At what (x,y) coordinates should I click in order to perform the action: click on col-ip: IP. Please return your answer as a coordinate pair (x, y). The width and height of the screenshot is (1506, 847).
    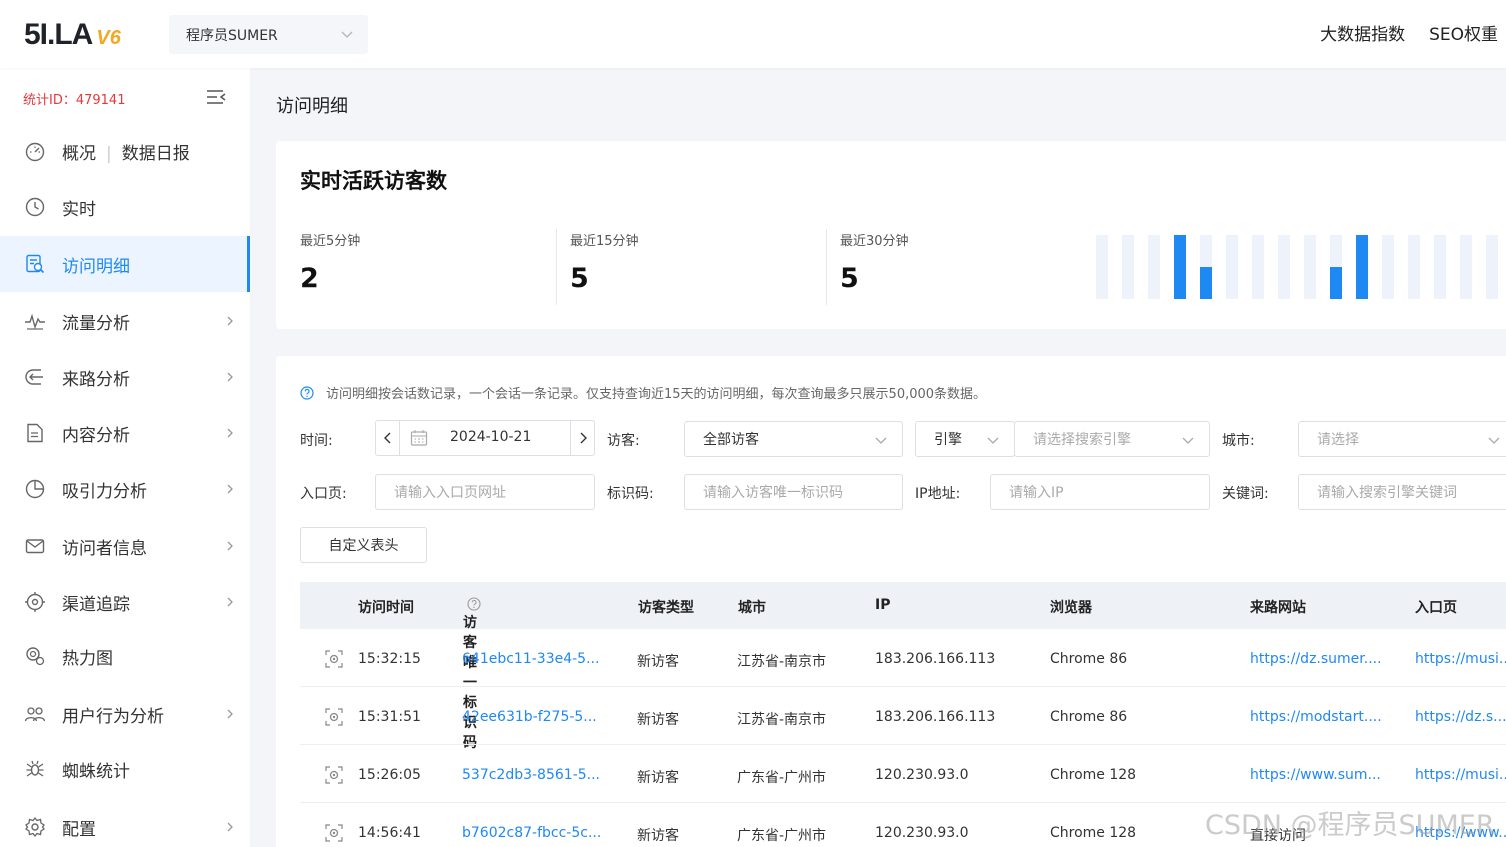
    Looking at the image, I should click on (882, 605).